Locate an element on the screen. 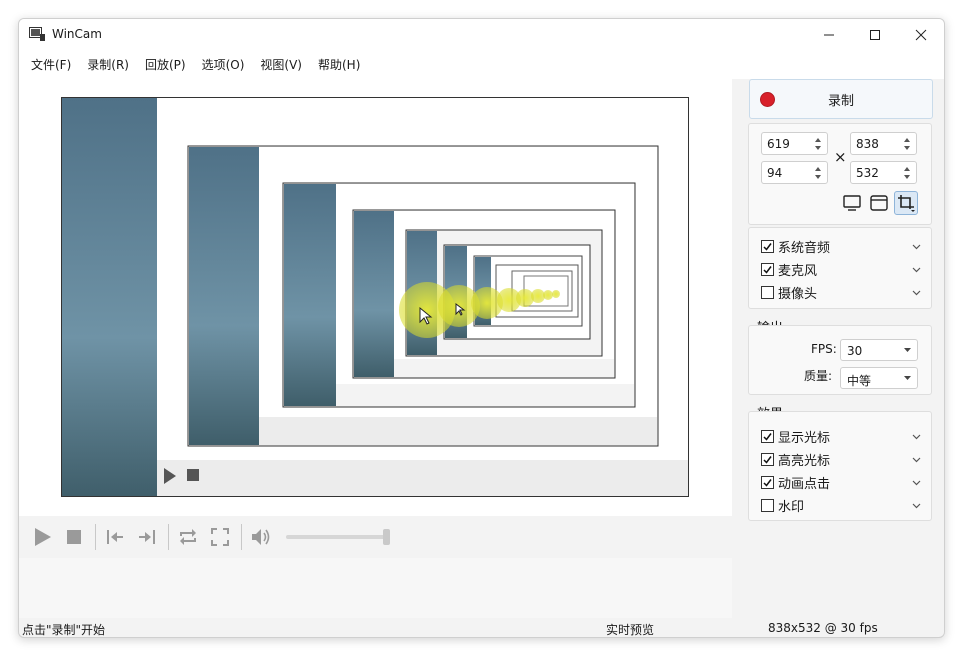 The width and height of the screenshot is (963, 657). output-panel: FPS: 30 质量: 中等 is located at coordinates (840, 360).